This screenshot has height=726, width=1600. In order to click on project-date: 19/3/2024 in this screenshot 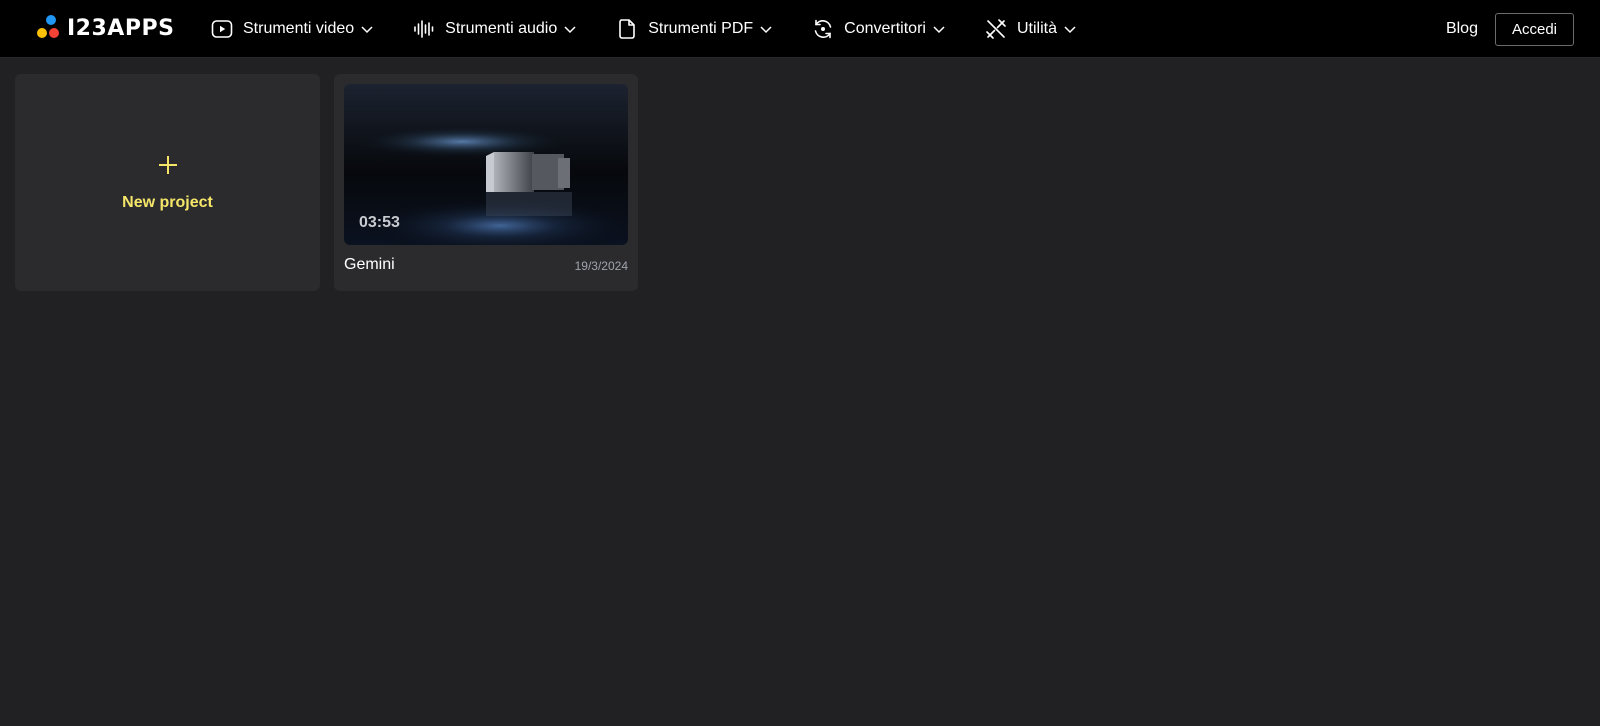, I will do `click(601, 266)`.